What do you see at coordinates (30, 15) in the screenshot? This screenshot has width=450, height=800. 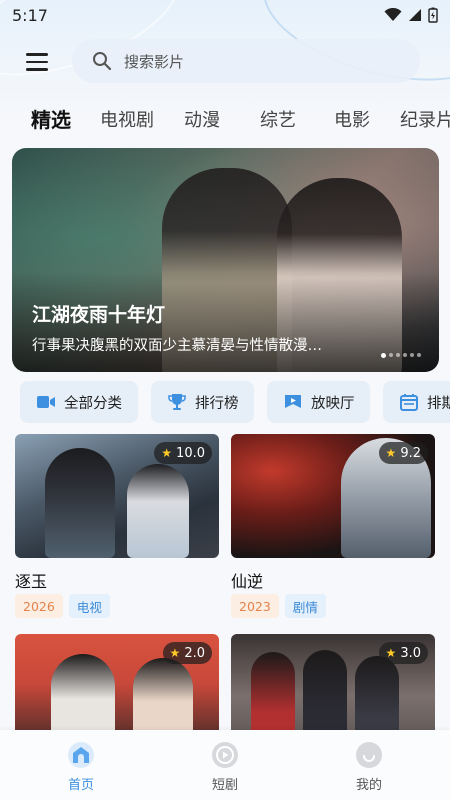 I see `status-time: 5:17` at bounding box center [30, 15].